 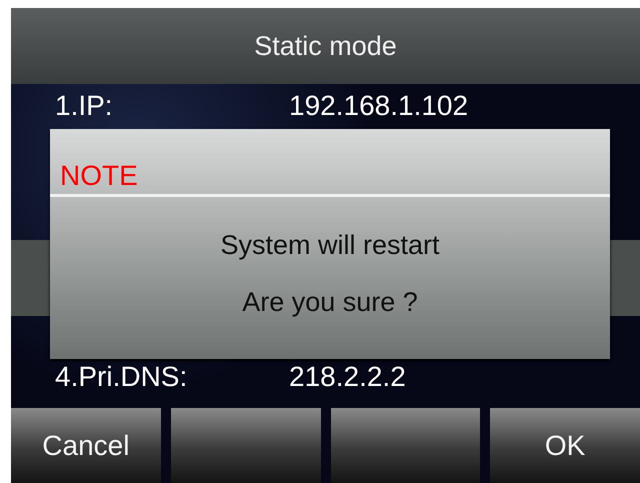 I want to click on dialog-title: NOTE, so click(x=99, y=176).